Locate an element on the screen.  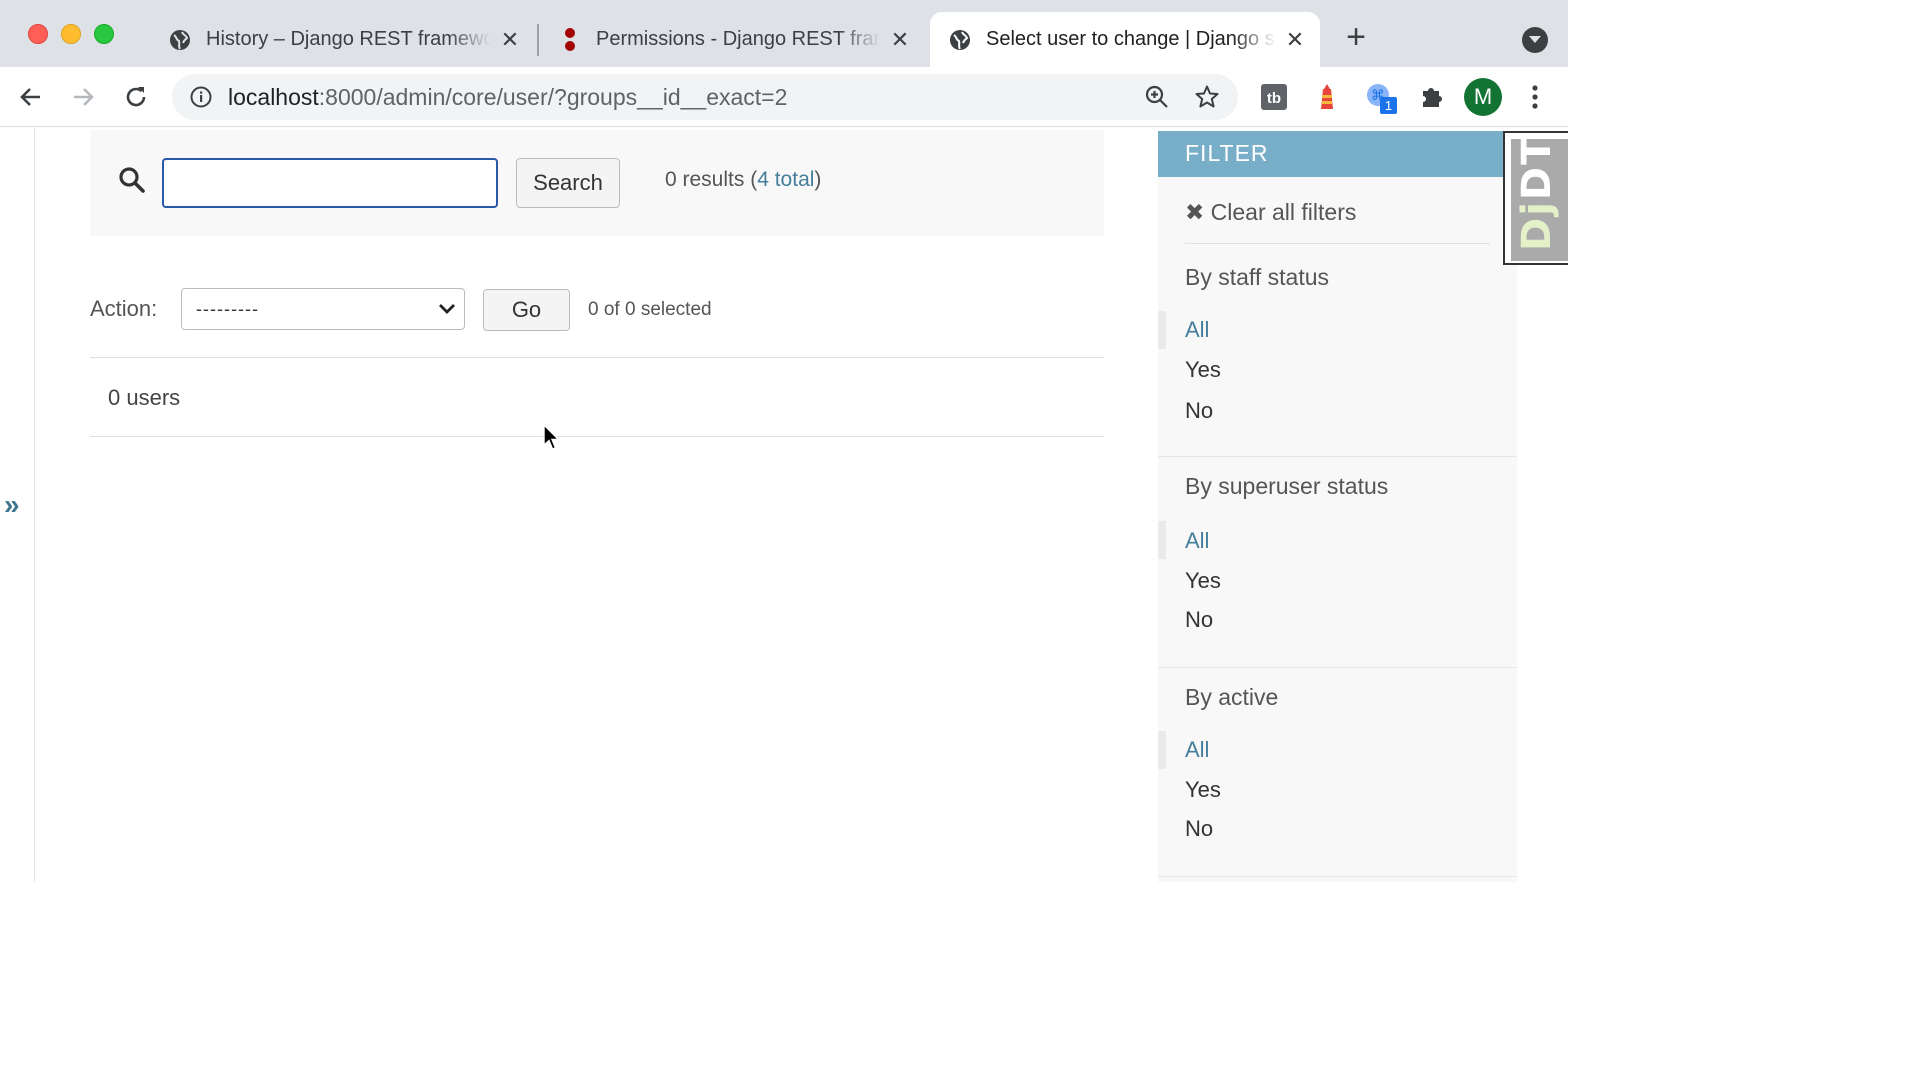
filter-header: FILTER is located at coordinates (1337, 154).